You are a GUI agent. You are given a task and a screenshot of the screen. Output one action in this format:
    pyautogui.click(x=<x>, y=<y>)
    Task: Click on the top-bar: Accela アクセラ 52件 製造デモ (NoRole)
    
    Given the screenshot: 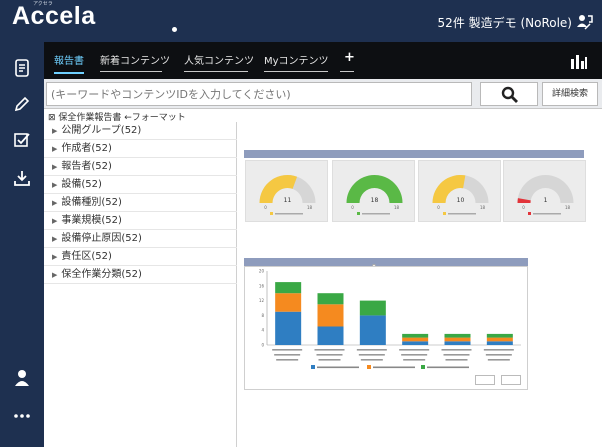 What is the action you would take?
    pyautogui.click(x=301, y=21)
    